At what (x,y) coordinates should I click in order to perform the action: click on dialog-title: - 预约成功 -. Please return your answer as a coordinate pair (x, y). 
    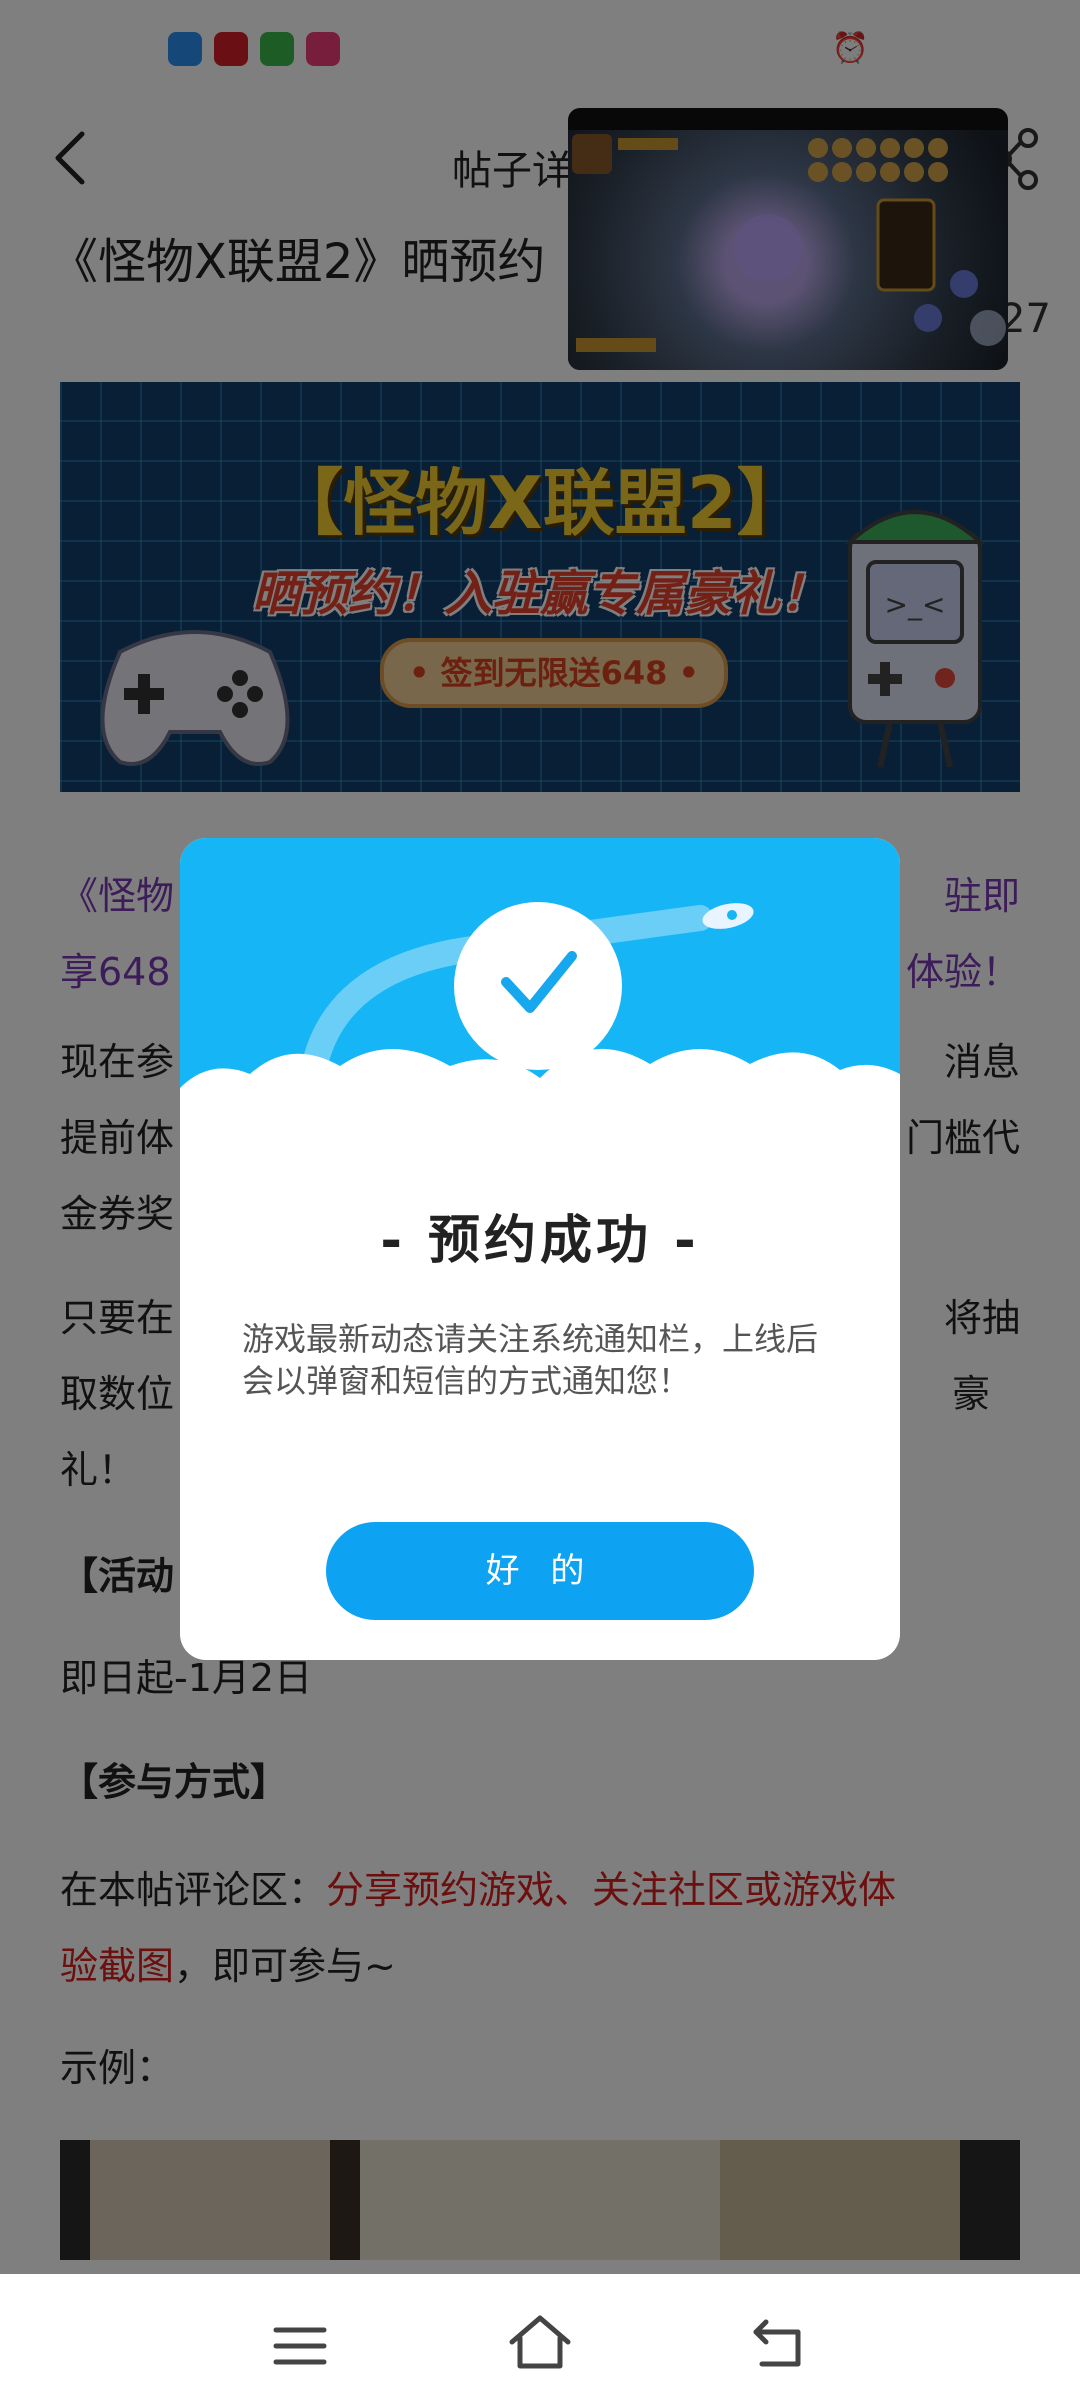
    Looking at the image, I should click on (540, 1241).